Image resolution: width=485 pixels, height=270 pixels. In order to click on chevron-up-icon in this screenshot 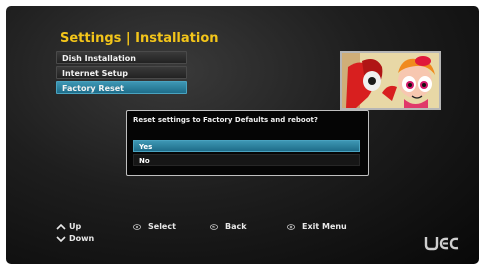, I will do `click(61, 226)`.